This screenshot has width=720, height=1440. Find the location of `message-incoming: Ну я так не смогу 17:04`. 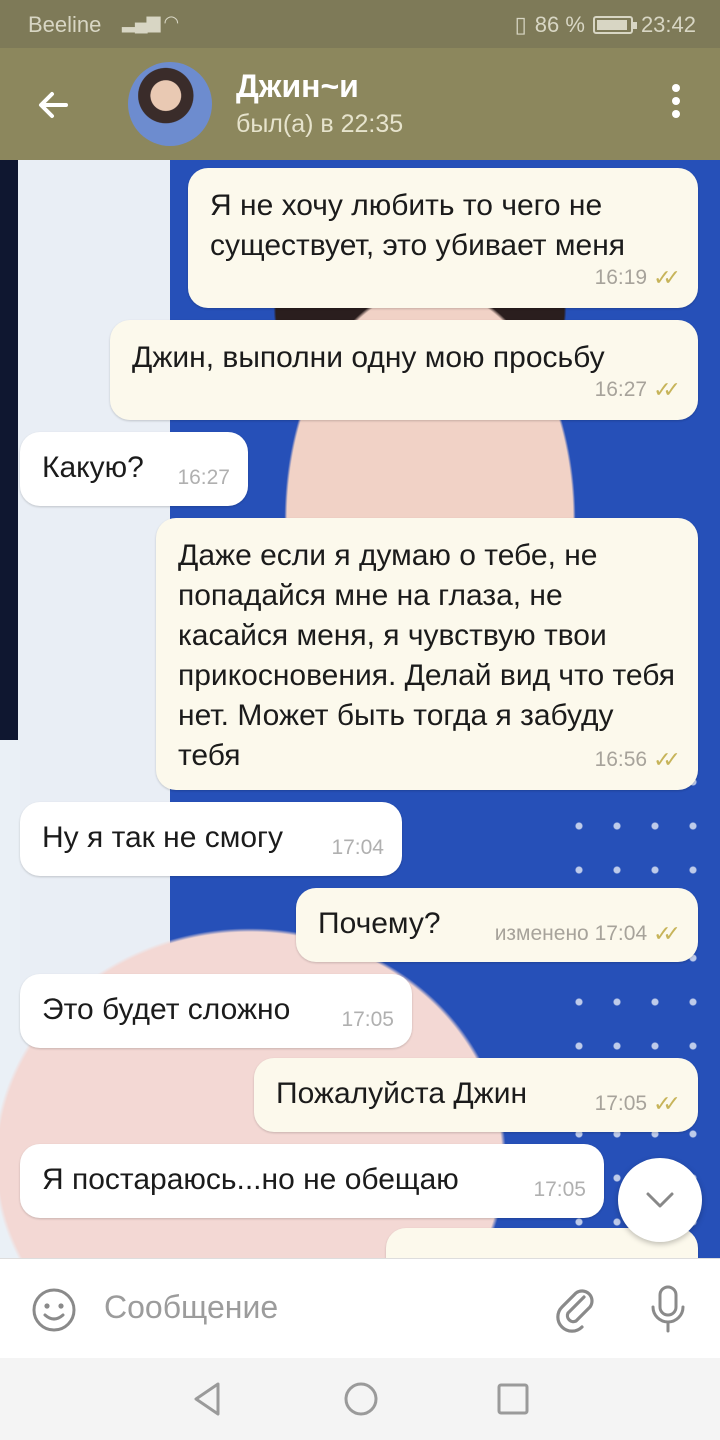

message-incoming: Ну я так не смогу 17:04 is located at coordinates (211, 839).